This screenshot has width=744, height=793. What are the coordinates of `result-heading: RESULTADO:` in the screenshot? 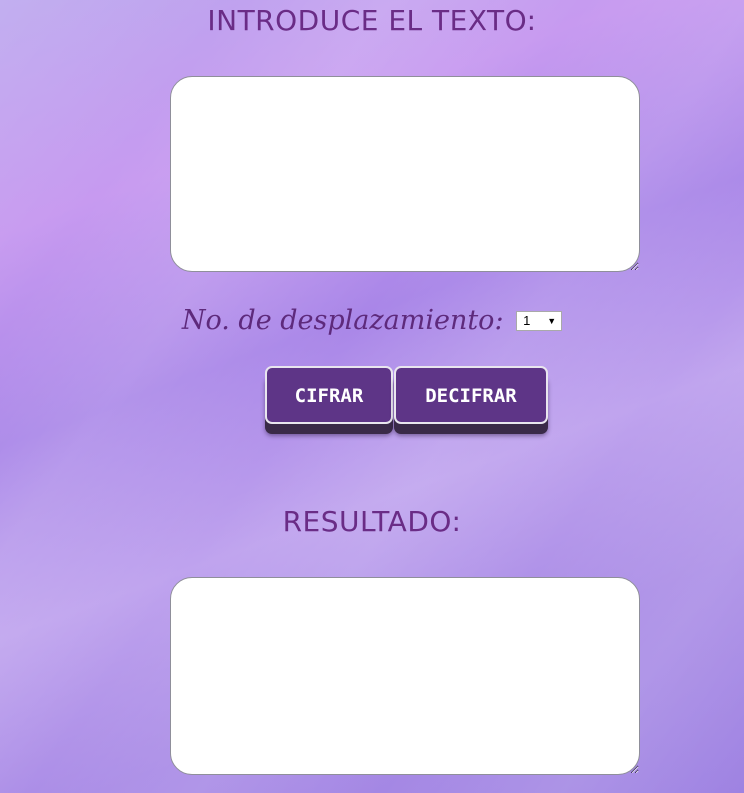 It's located at (372, 521).